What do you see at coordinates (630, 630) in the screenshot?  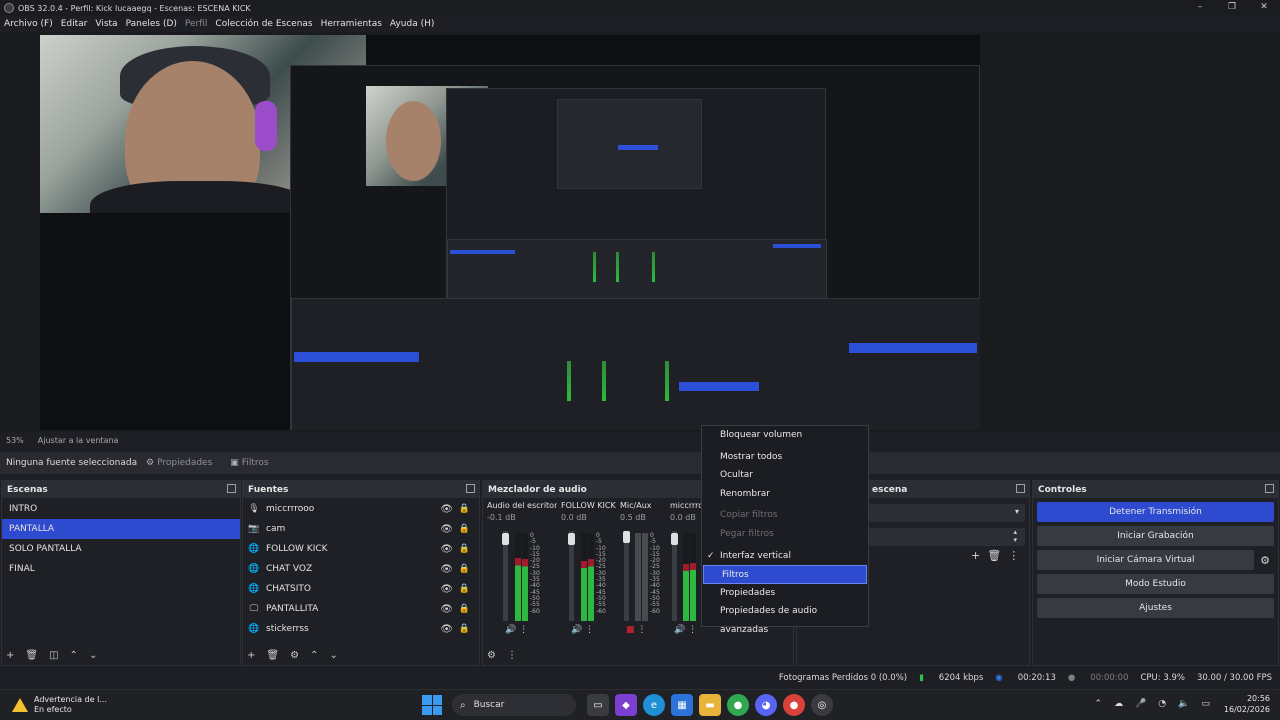 I see `muted-speaker-icon: ■` at bounding box center [630, 630].